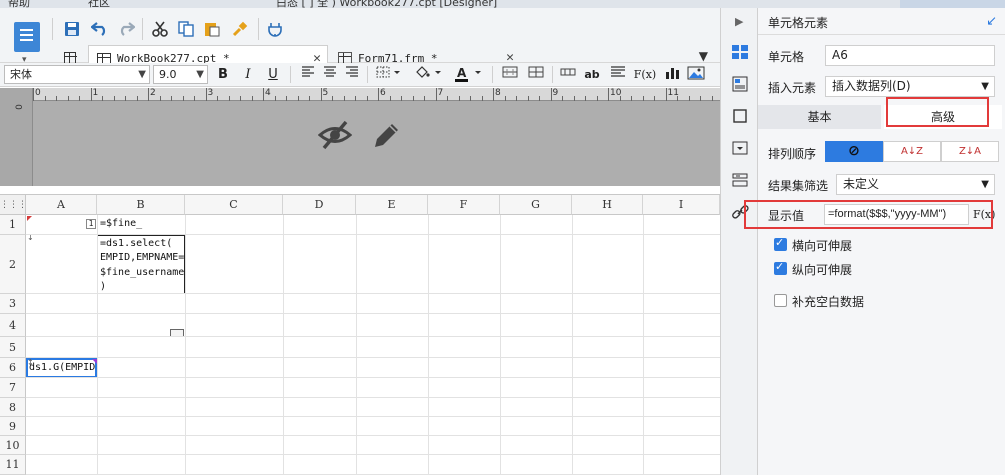 The image size is (1005, 475). Describe the element at coordinates (915, 184) in the screenshot. I see `result-filter-select: 未定义 ▼` at that location.